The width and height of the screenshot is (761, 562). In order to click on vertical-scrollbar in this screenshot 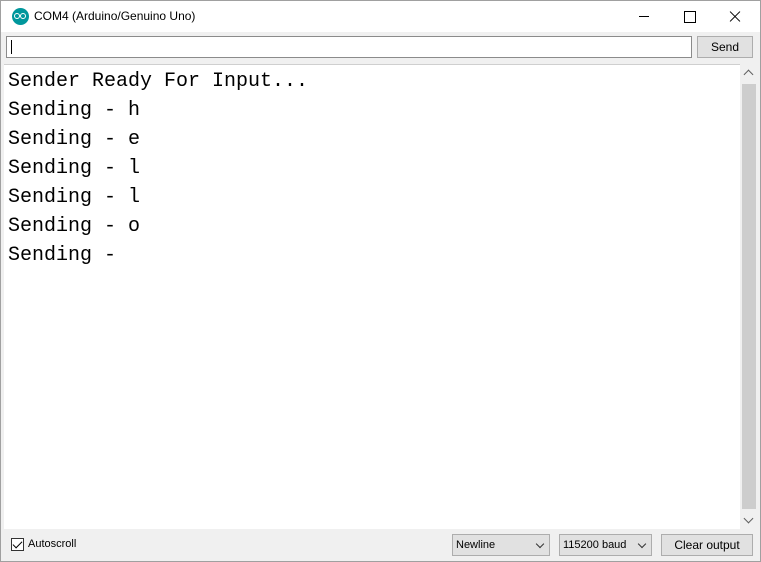, I will do `click(749, 296)`.